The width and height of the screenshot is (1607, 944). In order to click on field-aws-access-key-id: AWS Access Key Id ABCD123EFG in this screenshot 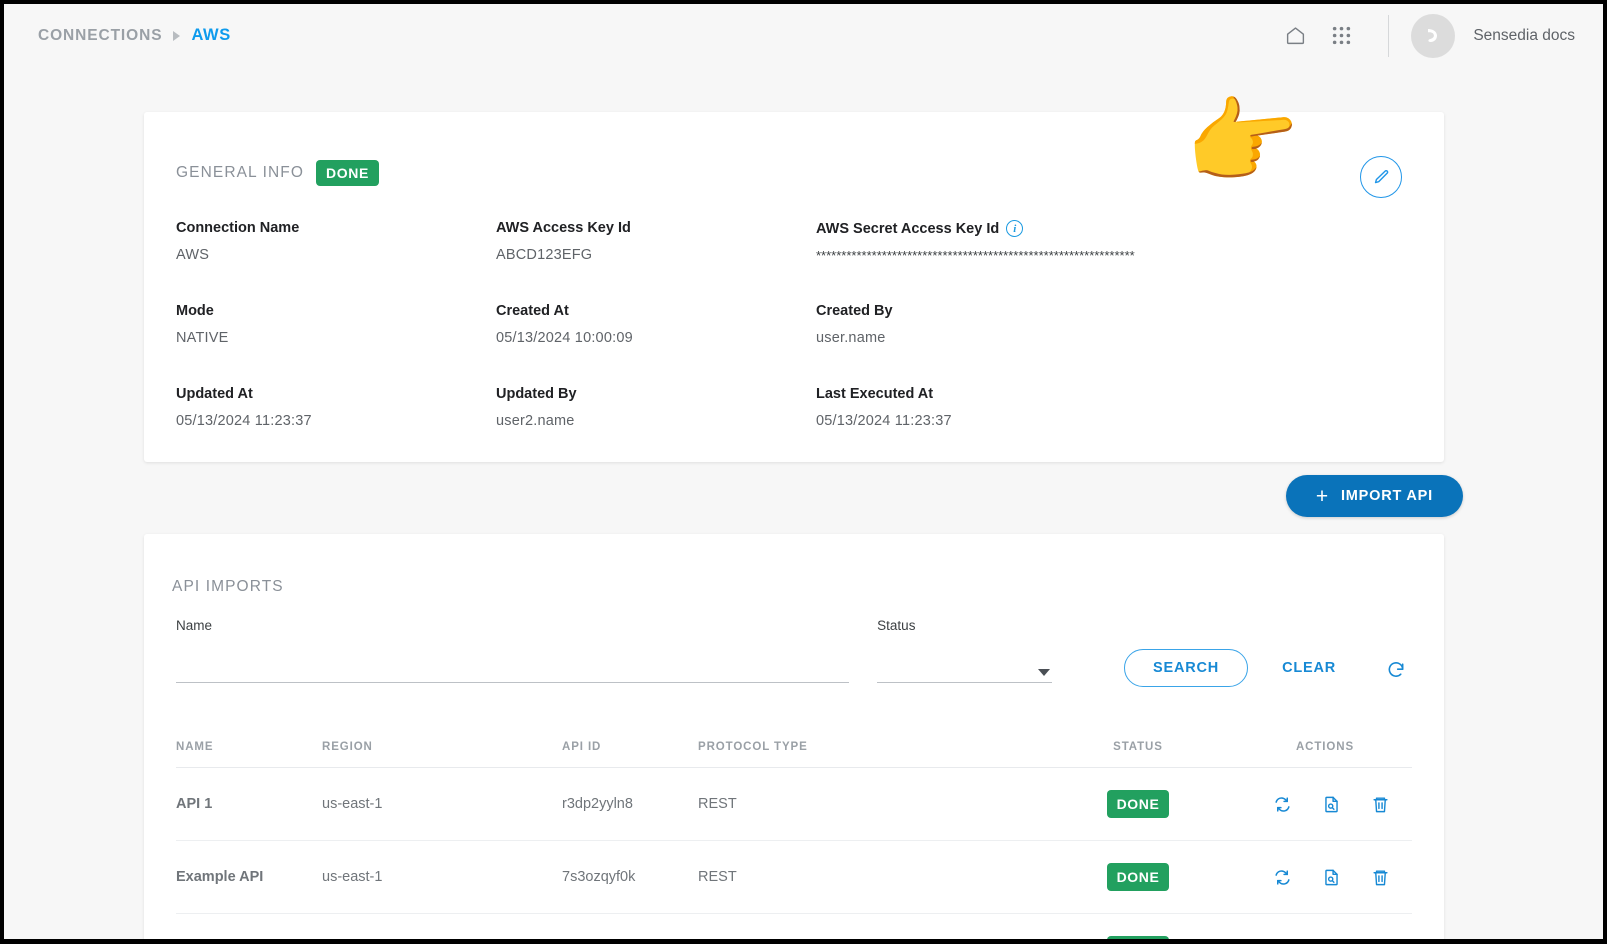, I will do `click(656, 248)`.